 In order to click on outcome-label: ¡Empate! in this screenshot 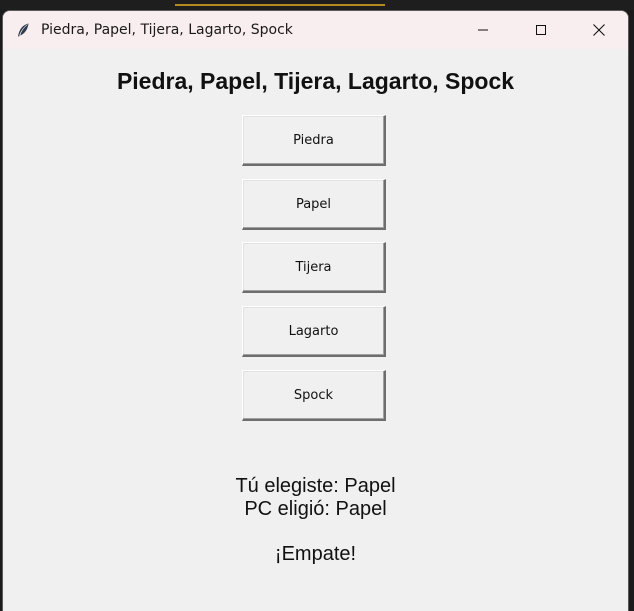, I will do `click(315, 554)`.